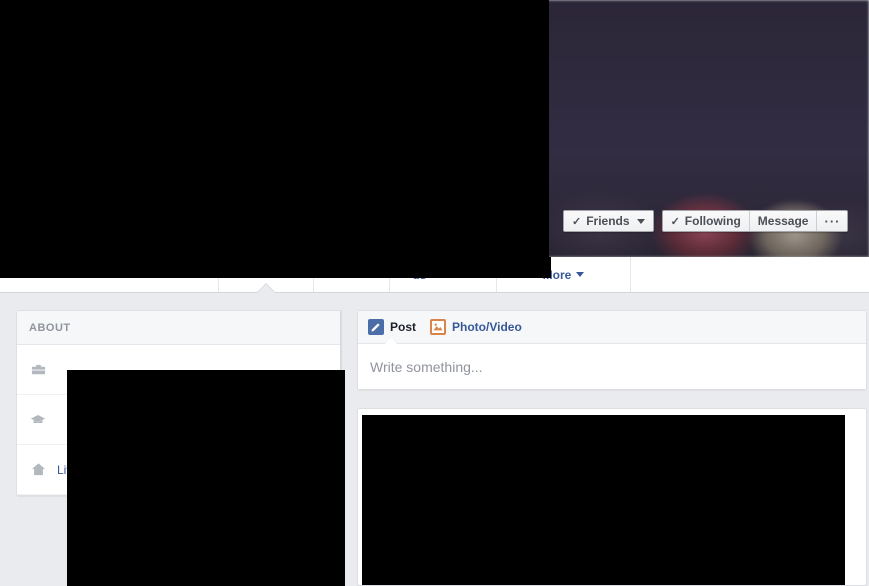 The image size is (869, 586). I want to click on photo-icon, so click(438, 327).